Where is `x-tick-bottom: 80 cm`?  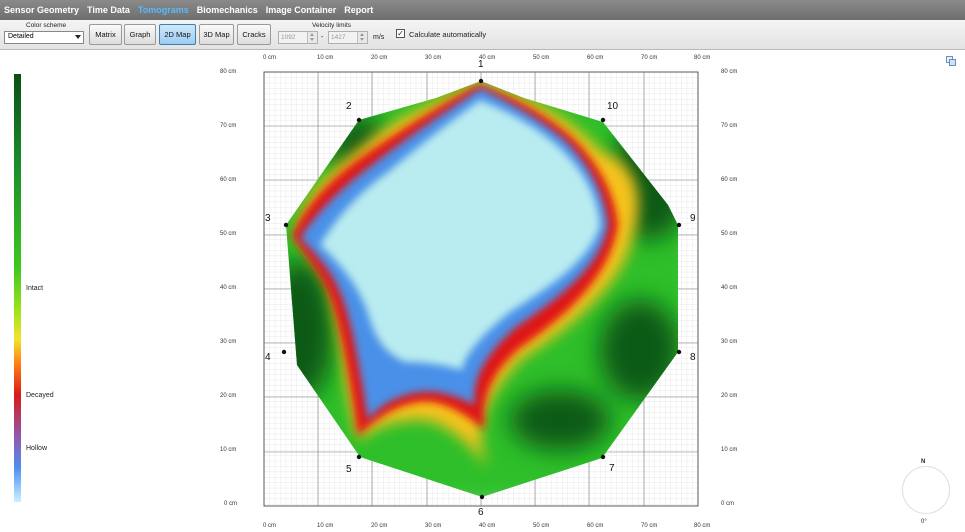
x-tick-bottom: 80 cm is located at coordinates (702, 526).